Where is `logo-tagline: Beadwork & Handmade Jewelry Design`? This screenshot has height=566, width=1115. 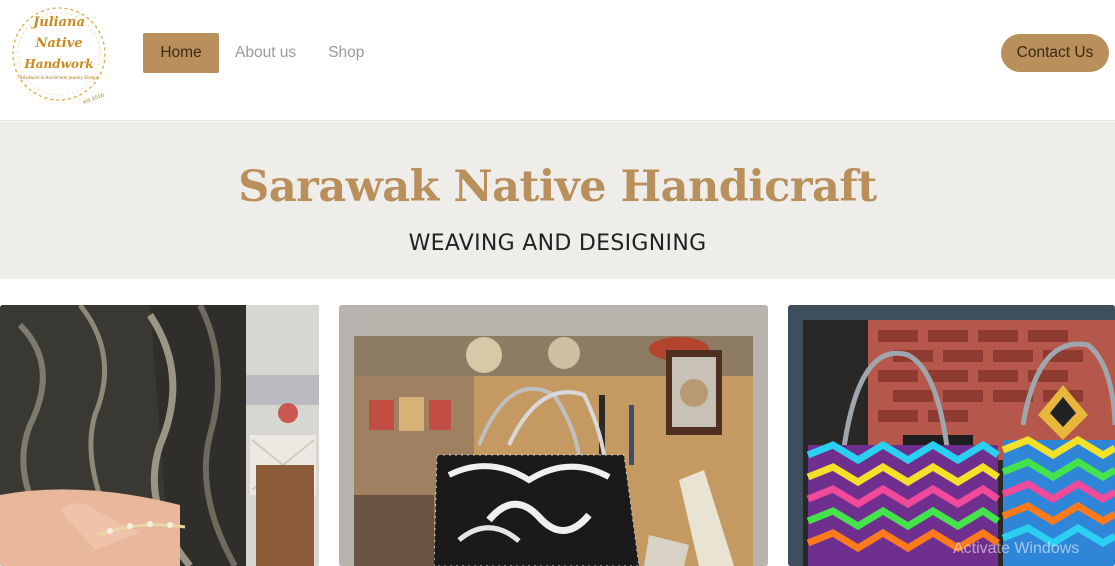
logo-tagline: Beadwork & Handmade Jewelry Design is located at coordinates (59, 77).